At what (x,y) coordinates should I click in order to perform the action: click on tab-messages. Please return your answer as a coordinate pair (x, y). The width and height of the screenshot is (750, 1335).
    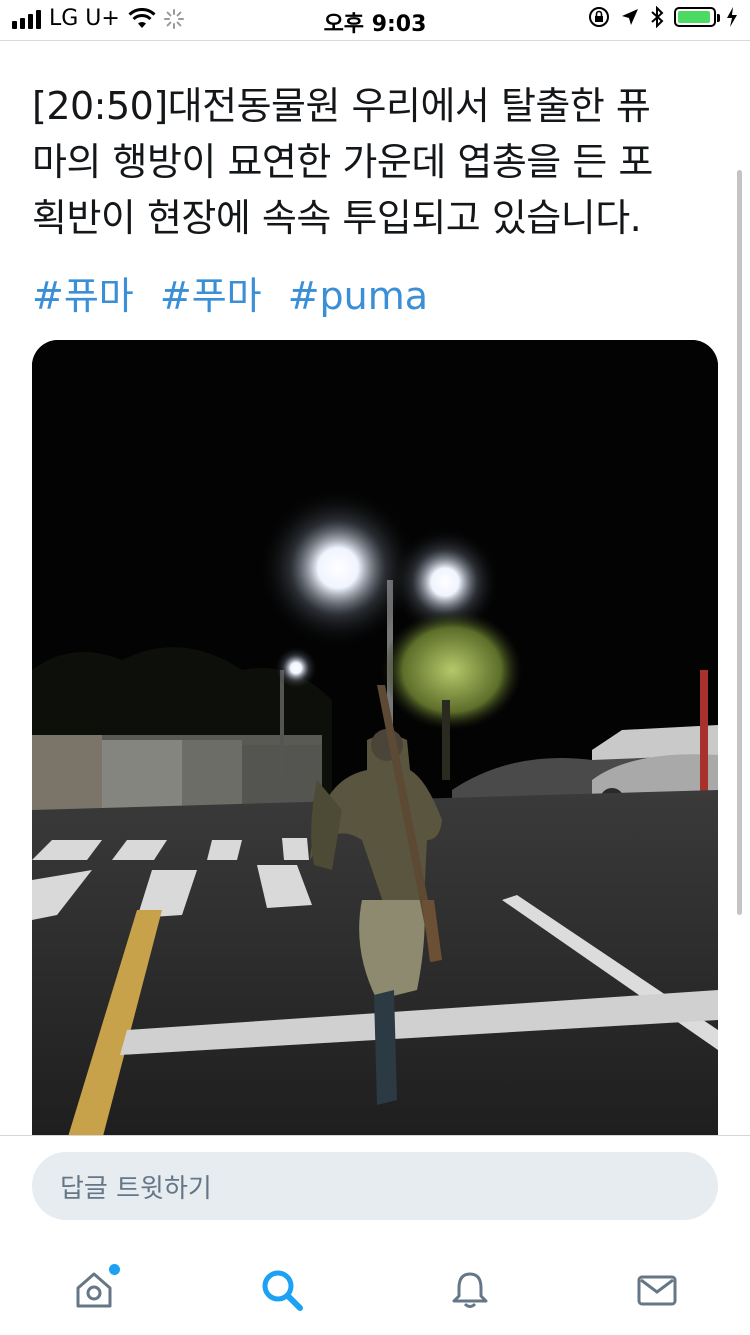
    Looking at the image, I should click on (657, 1290).